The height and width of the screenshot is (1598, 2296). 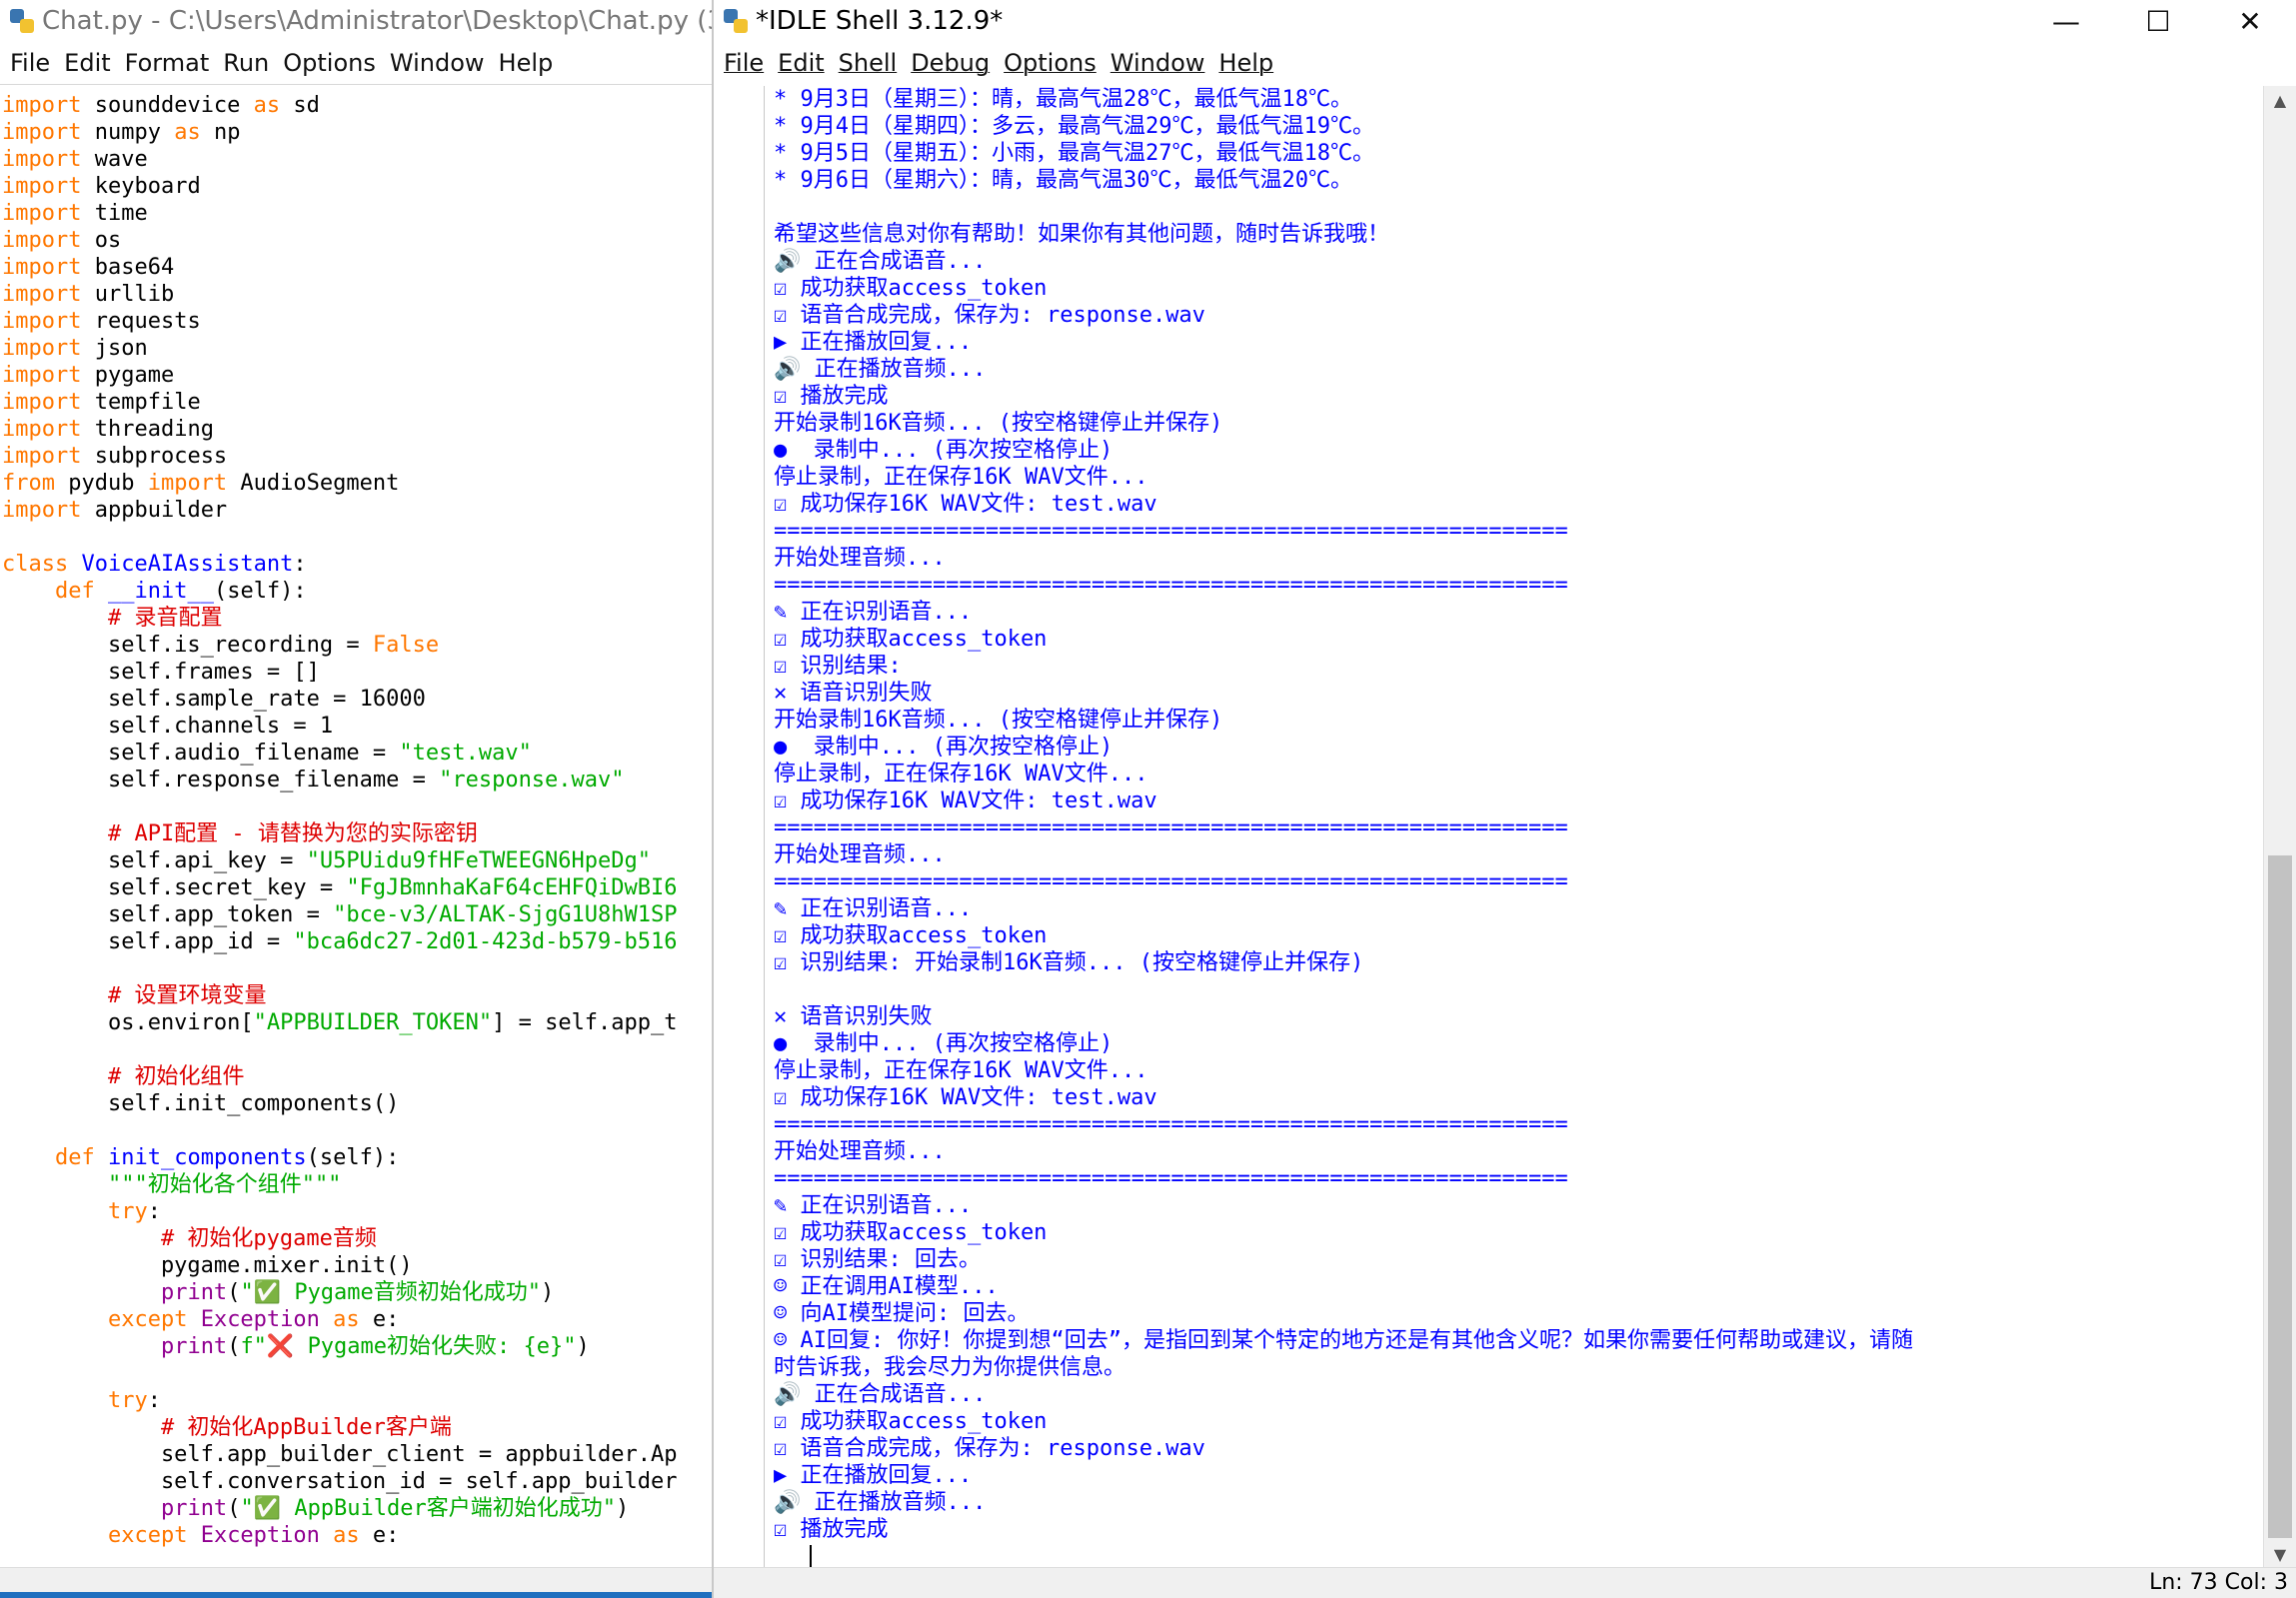 What do you see at coordinates (357, 1535) in the screenshot?
I see `code-line: except Exception as e:` at bounding box center [357, 1535].